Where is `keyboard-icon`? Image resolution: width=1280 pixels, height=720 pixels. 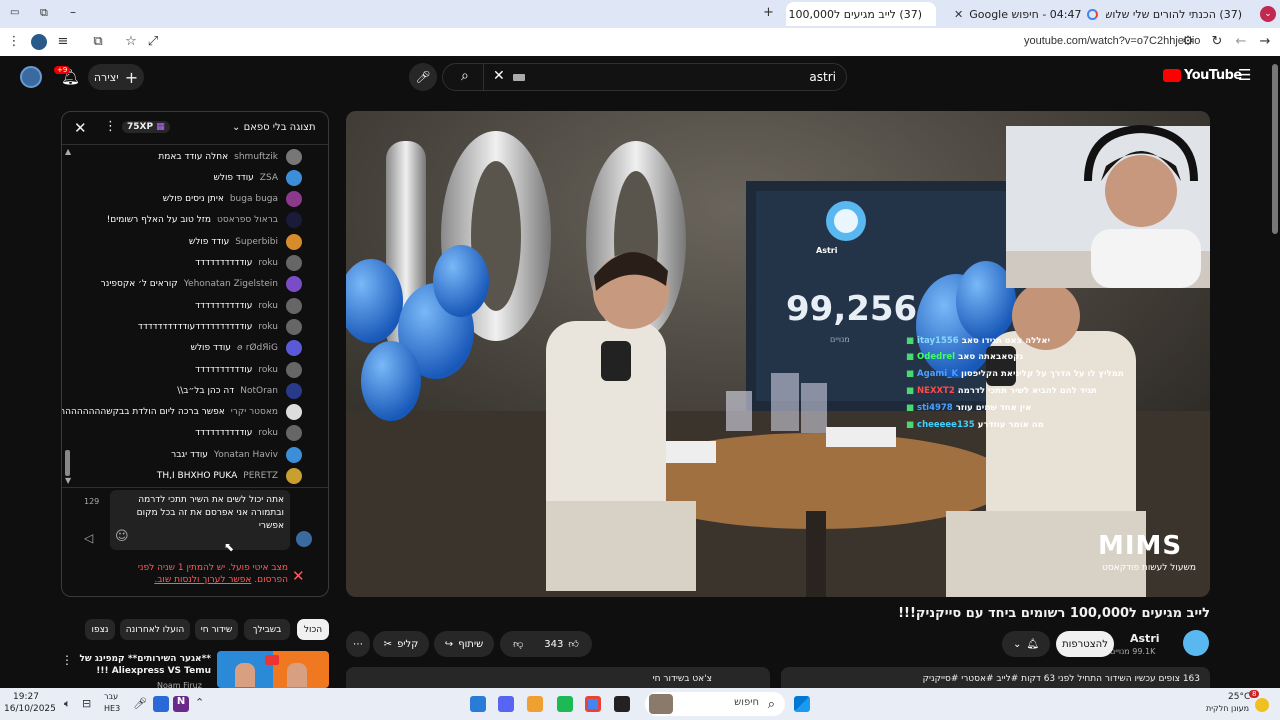 keyboard-icon is located at coordinates (519, 77).